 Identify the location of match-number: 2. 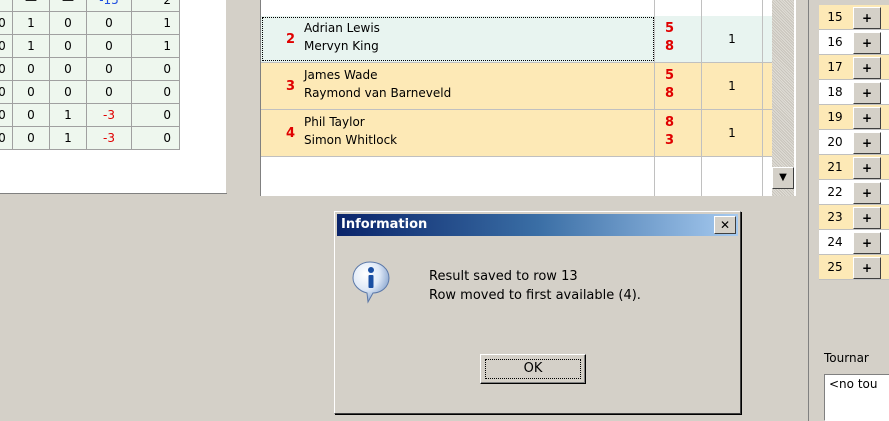
(291, 39).